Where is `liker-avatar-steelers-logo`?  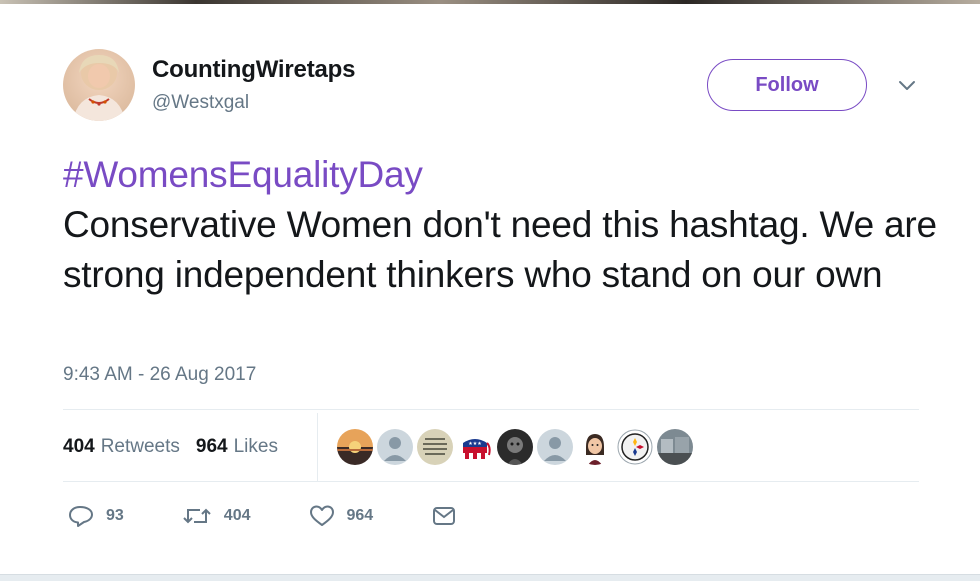
liker-avatar-steelers-logo is located at coordinates (635, 447).